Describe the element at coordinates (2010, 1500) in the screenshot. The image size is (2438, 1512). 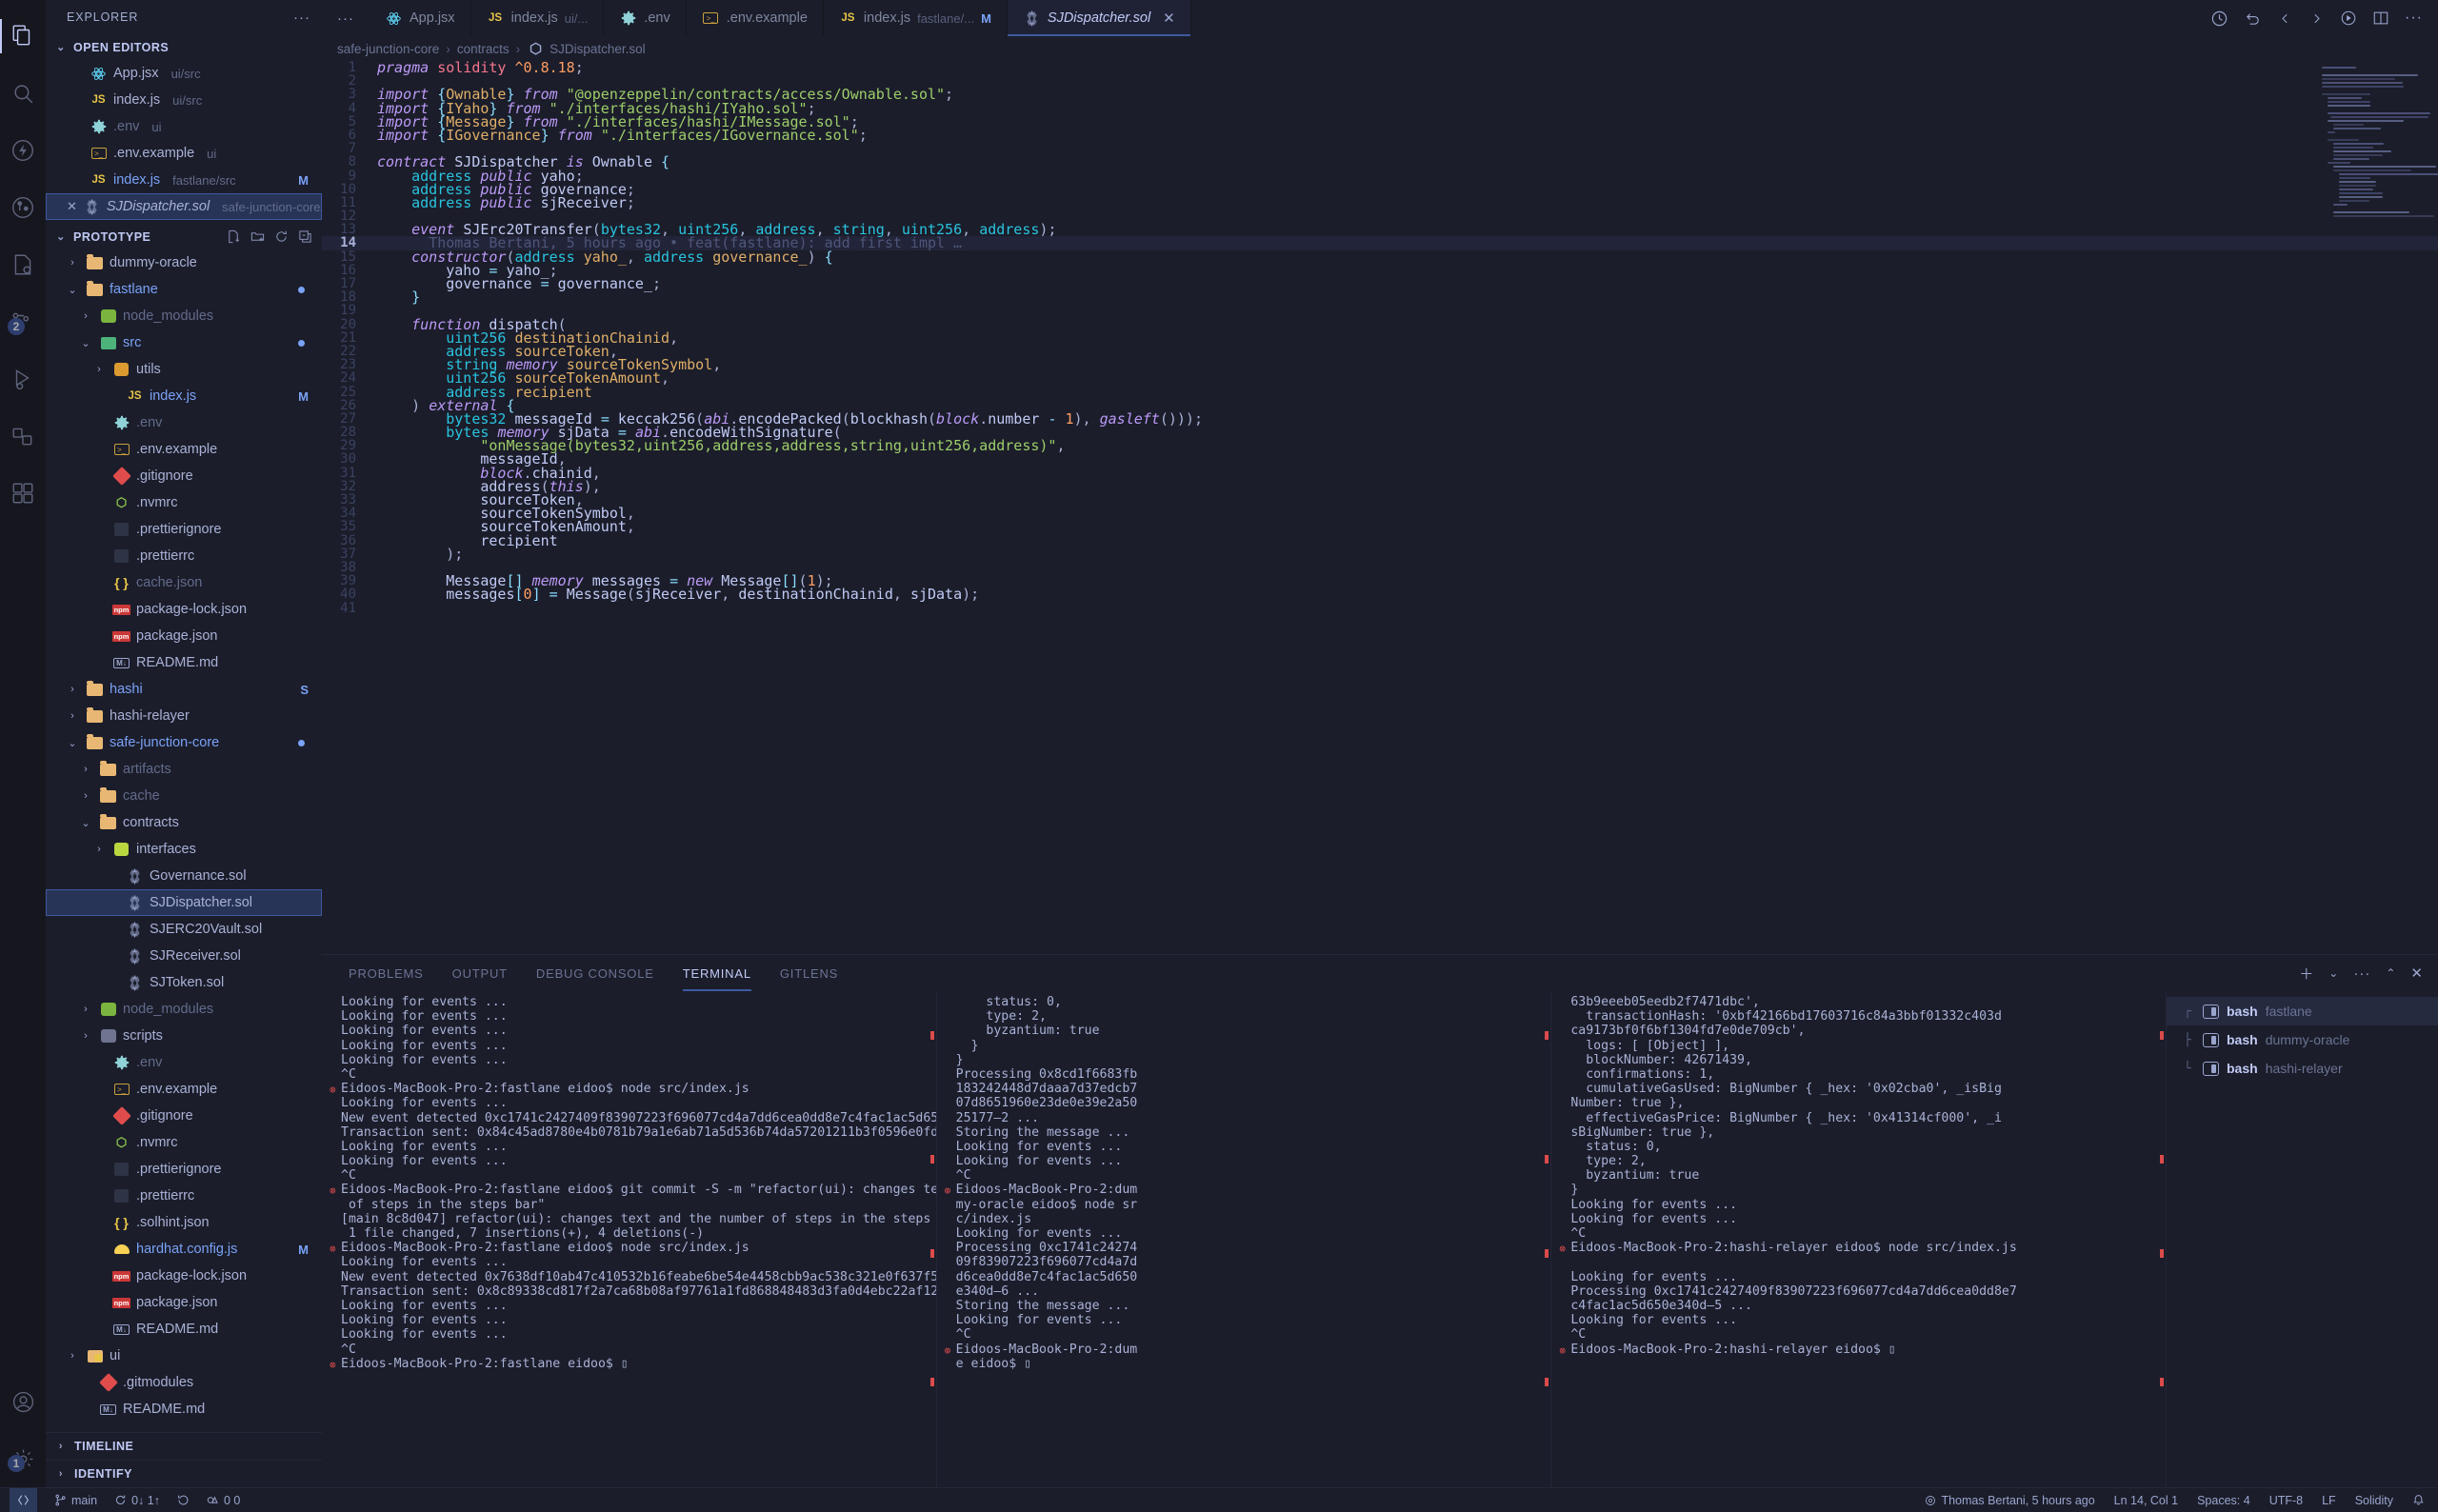
I see `status-git-blame: Thomas Bertani, 5 hours ago` at that location.